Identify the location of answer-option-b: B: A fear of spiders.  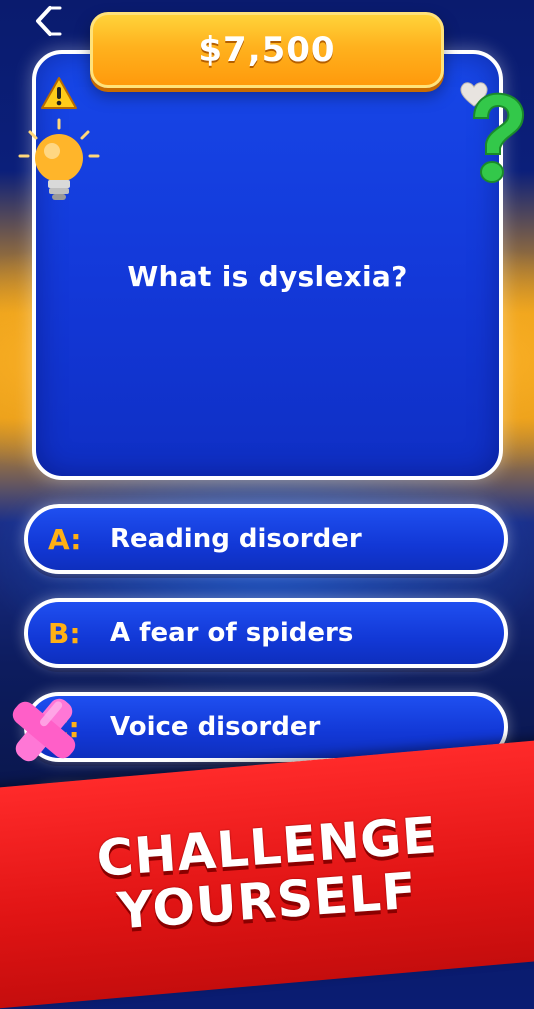
(266, 633).